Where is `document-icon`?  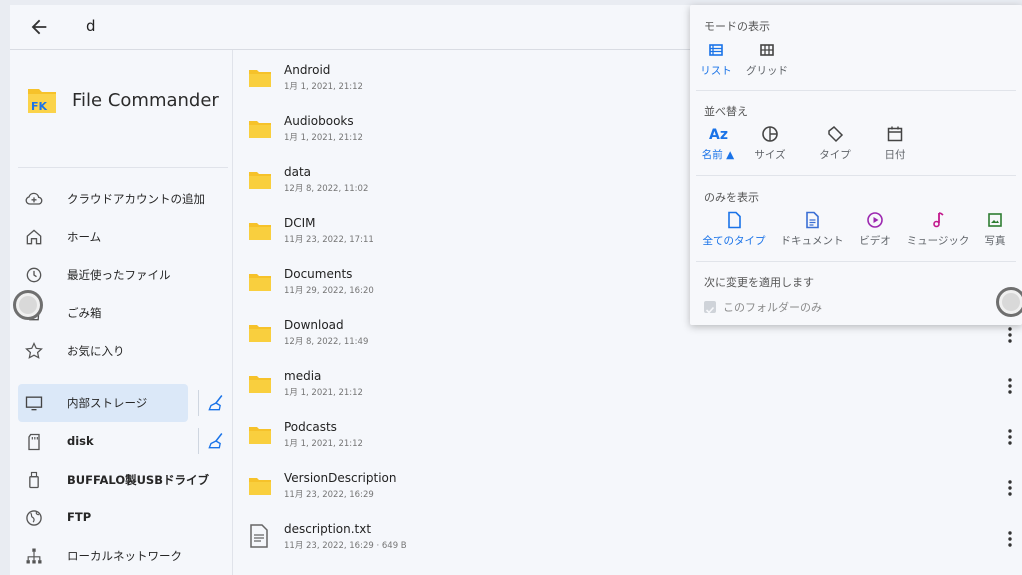
document-icon is located at coordinates (812, 220).